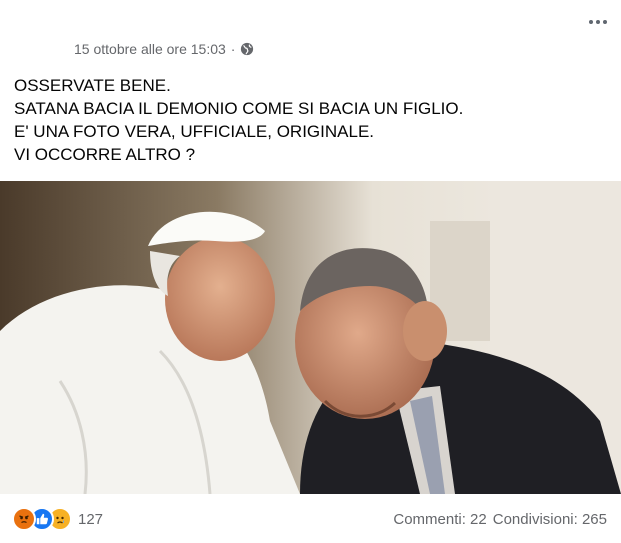 The height and width of the screenshot is (543, 621). What do you see at coordinates (247, 49) in the screenshot?
I see `globe-icon` at bounding box center [247, 49].